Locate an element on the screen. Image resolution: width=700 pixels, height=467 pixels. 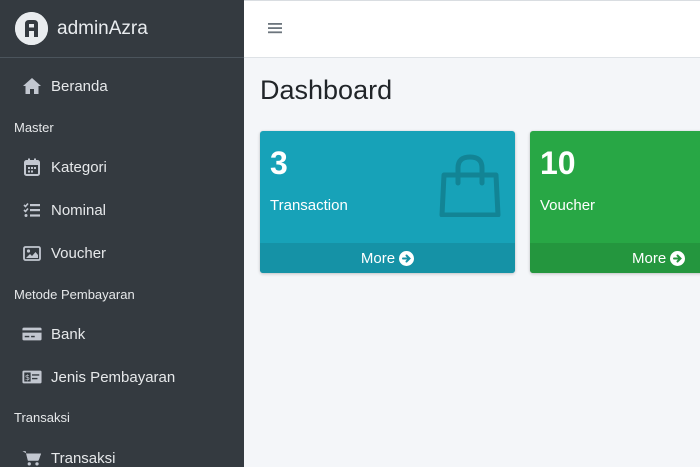
sidebar-item-jenis-pembayaran: $ Jenis Pembayaran is located at coordinates (122, 377).